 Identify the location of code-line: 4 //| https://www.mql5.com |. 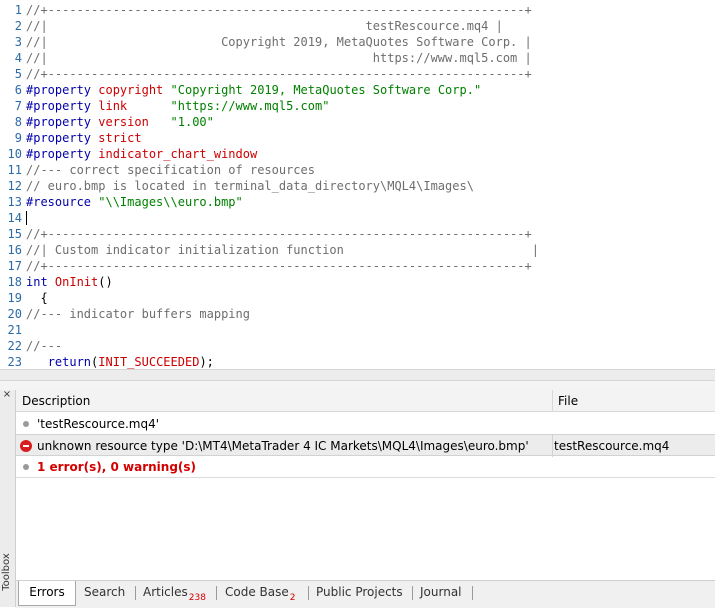
(357, 58).